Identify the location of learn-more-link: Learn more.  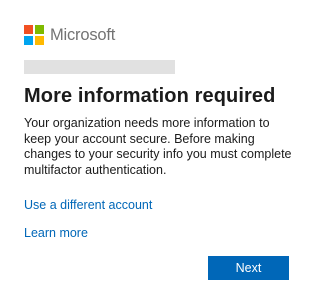
(56, 233).